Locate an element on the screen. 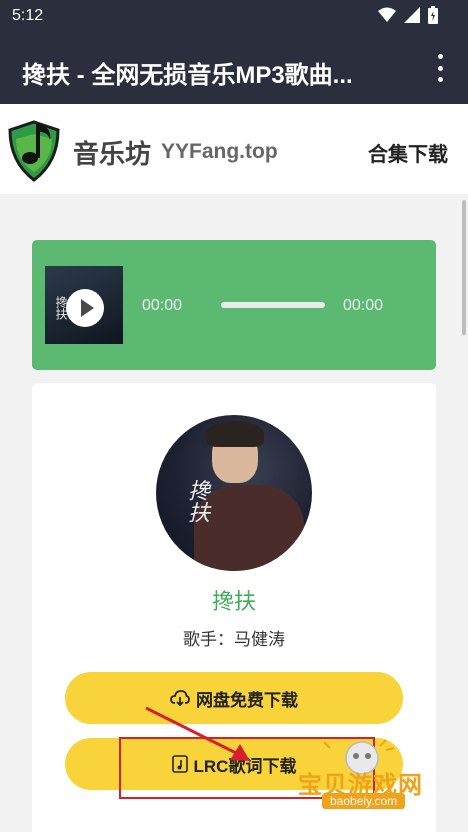 This screenshot has width=468, height=832. status-icons is located at coordinates (408, 15).